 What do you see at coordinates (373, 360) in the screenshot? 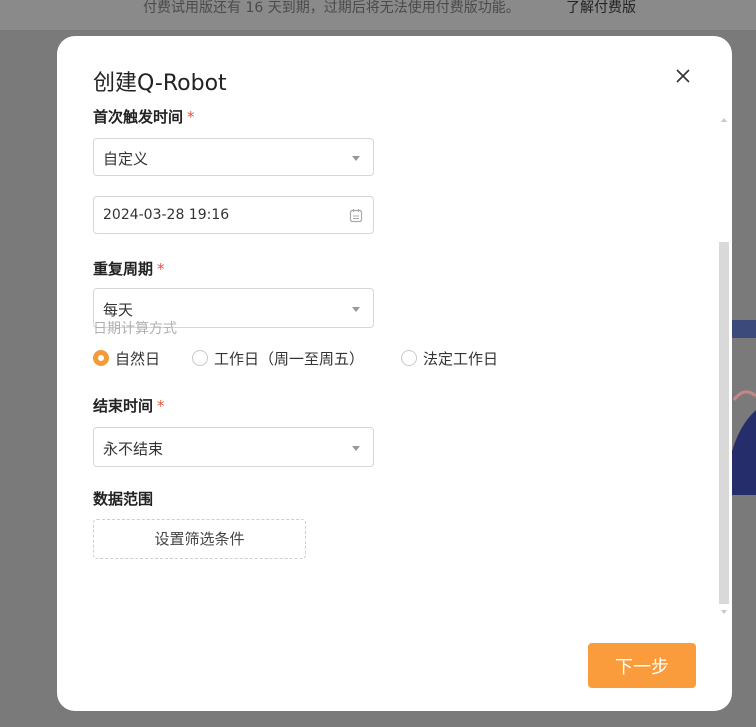
I see `date-calc-radio-group: 自然日 工作日（周一至周五） 法定工作日` at bounding box center [373, 360].